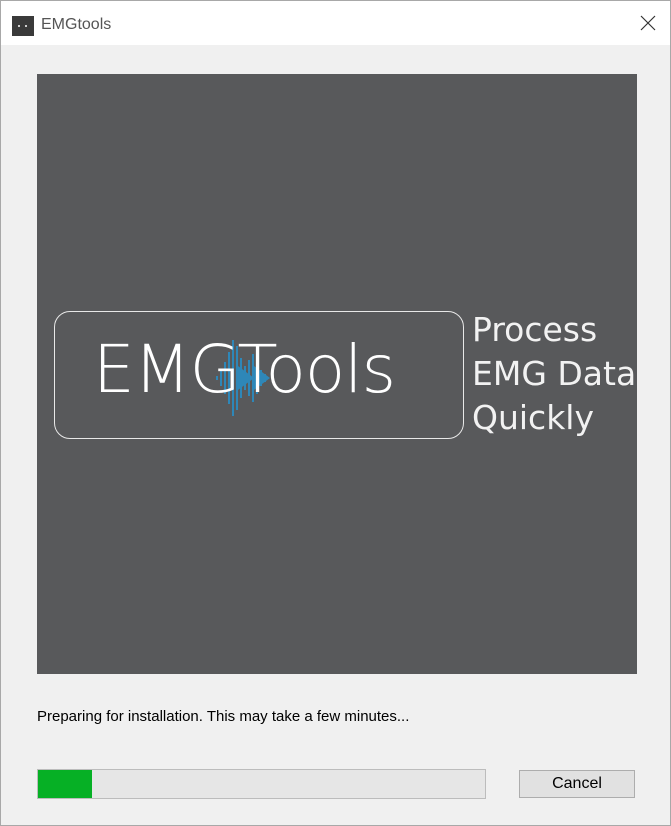  What do you see at coordinates (76, 24) in the screenshot?
I see `window-title: EMGtools` at bounding box center [76, 24].